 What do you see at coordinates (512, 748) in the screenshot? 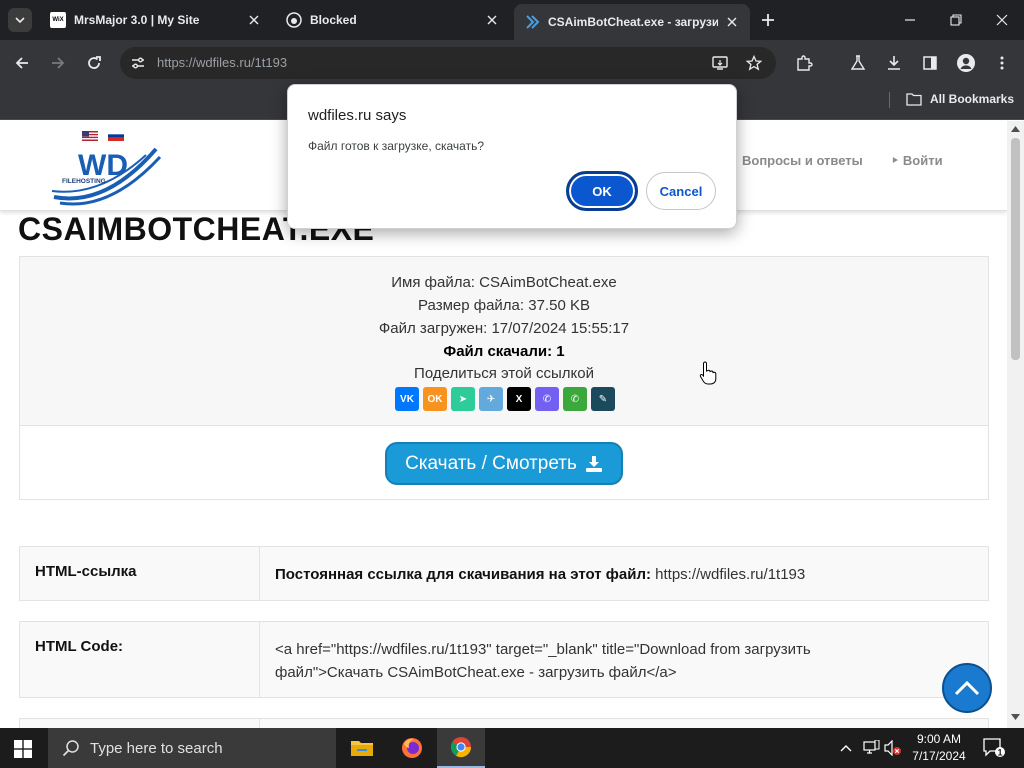
I see `windows-taskbar: Type here to search 9:00 AM 7/17/2024 1` at bounding box center [512, 748].